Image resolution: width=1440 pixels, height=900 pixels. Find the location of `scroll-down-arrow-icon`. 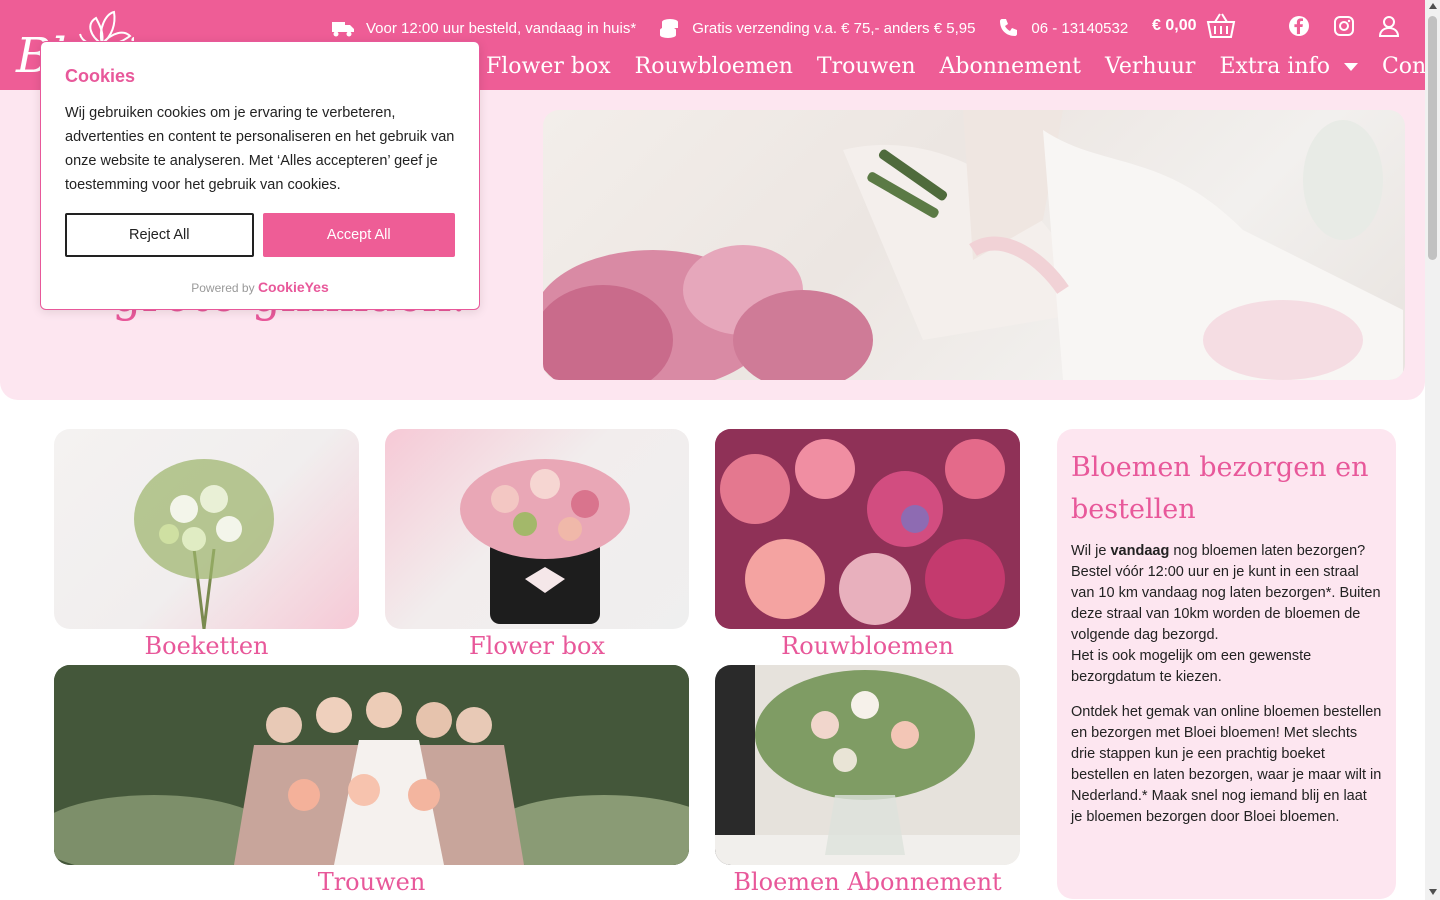

scroll-down-arrow-icon is located at coordinates (1433, 892).